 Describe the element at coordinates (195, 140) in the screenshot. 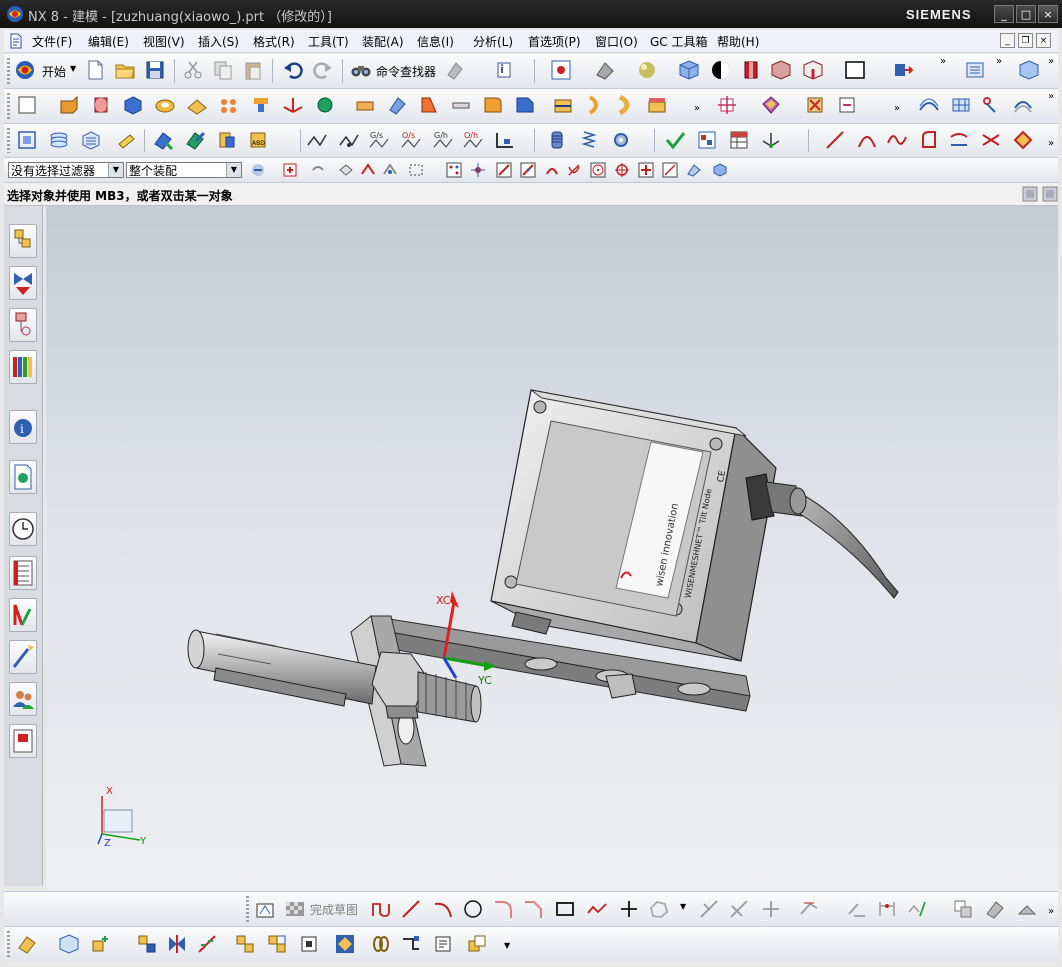

I see `move-component-icon` at that location.